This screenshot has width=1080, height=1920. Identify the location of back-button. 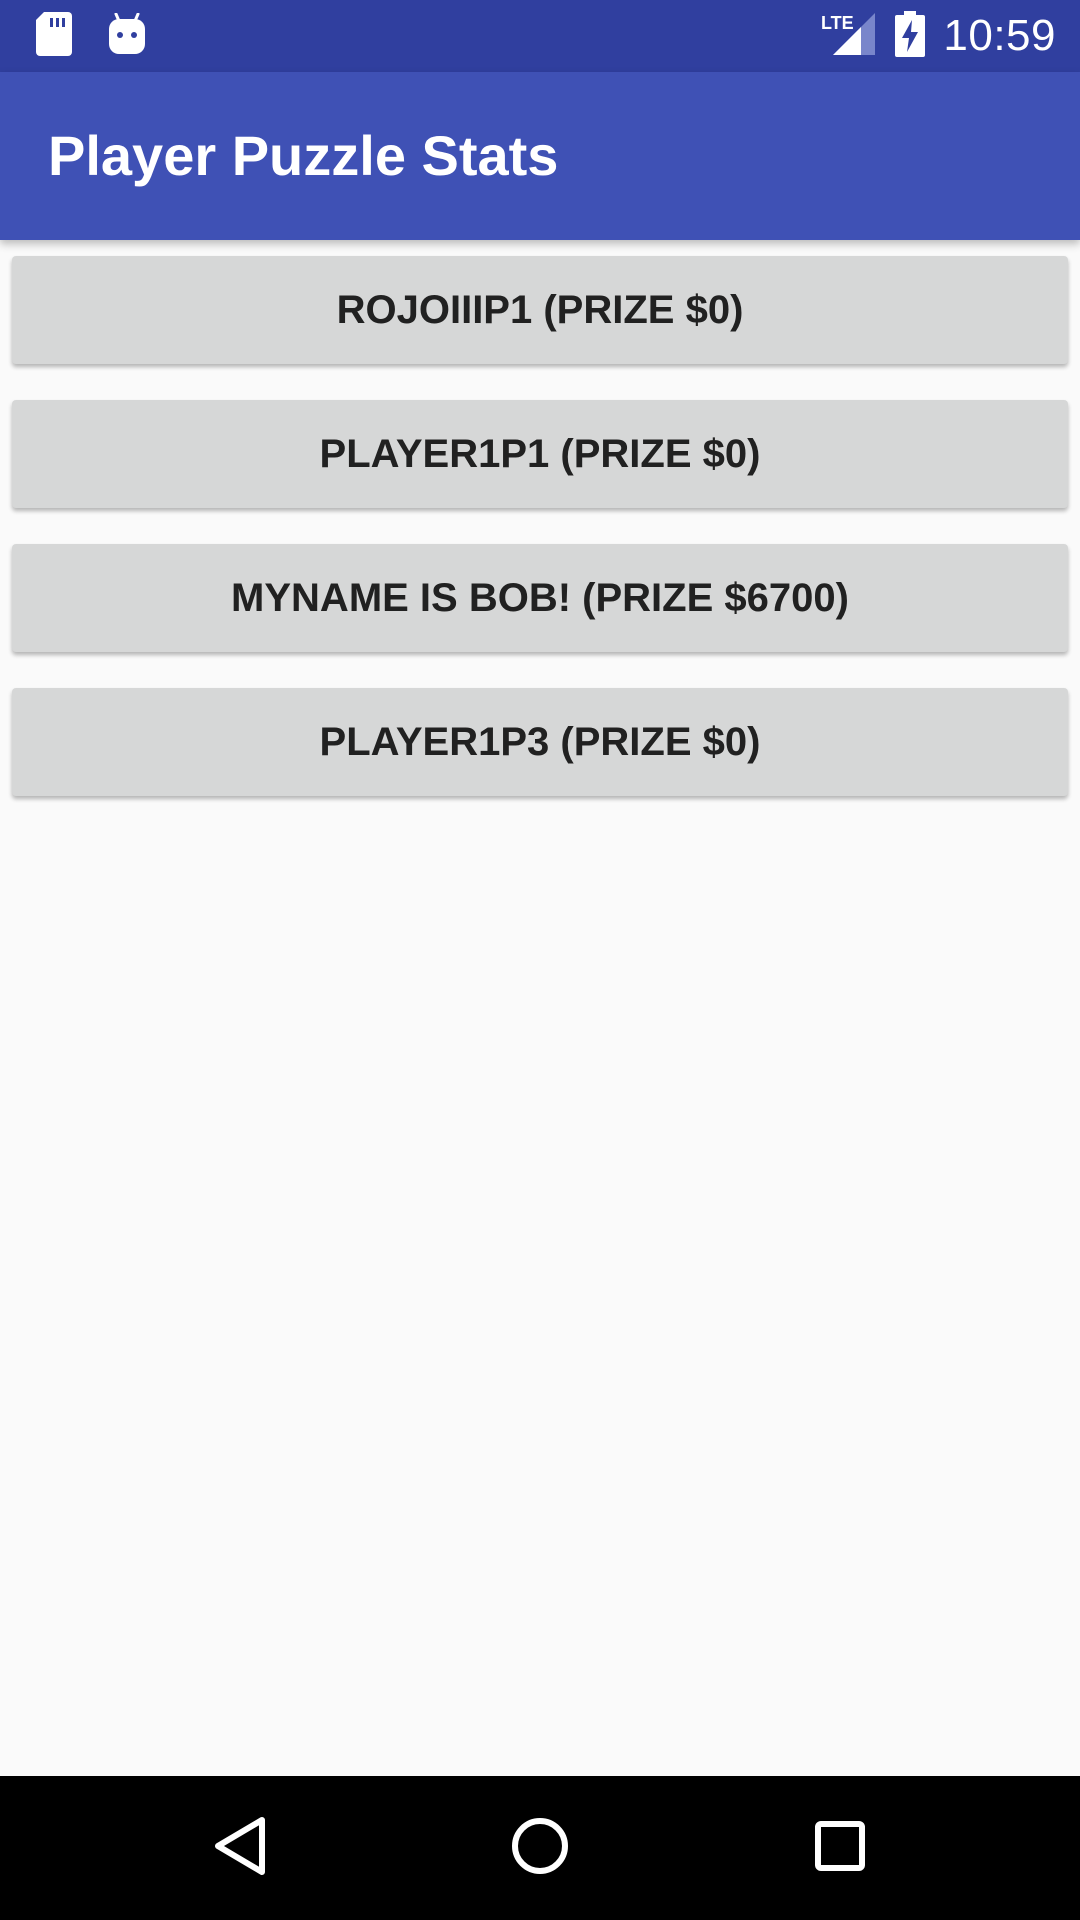
(240, 1848).